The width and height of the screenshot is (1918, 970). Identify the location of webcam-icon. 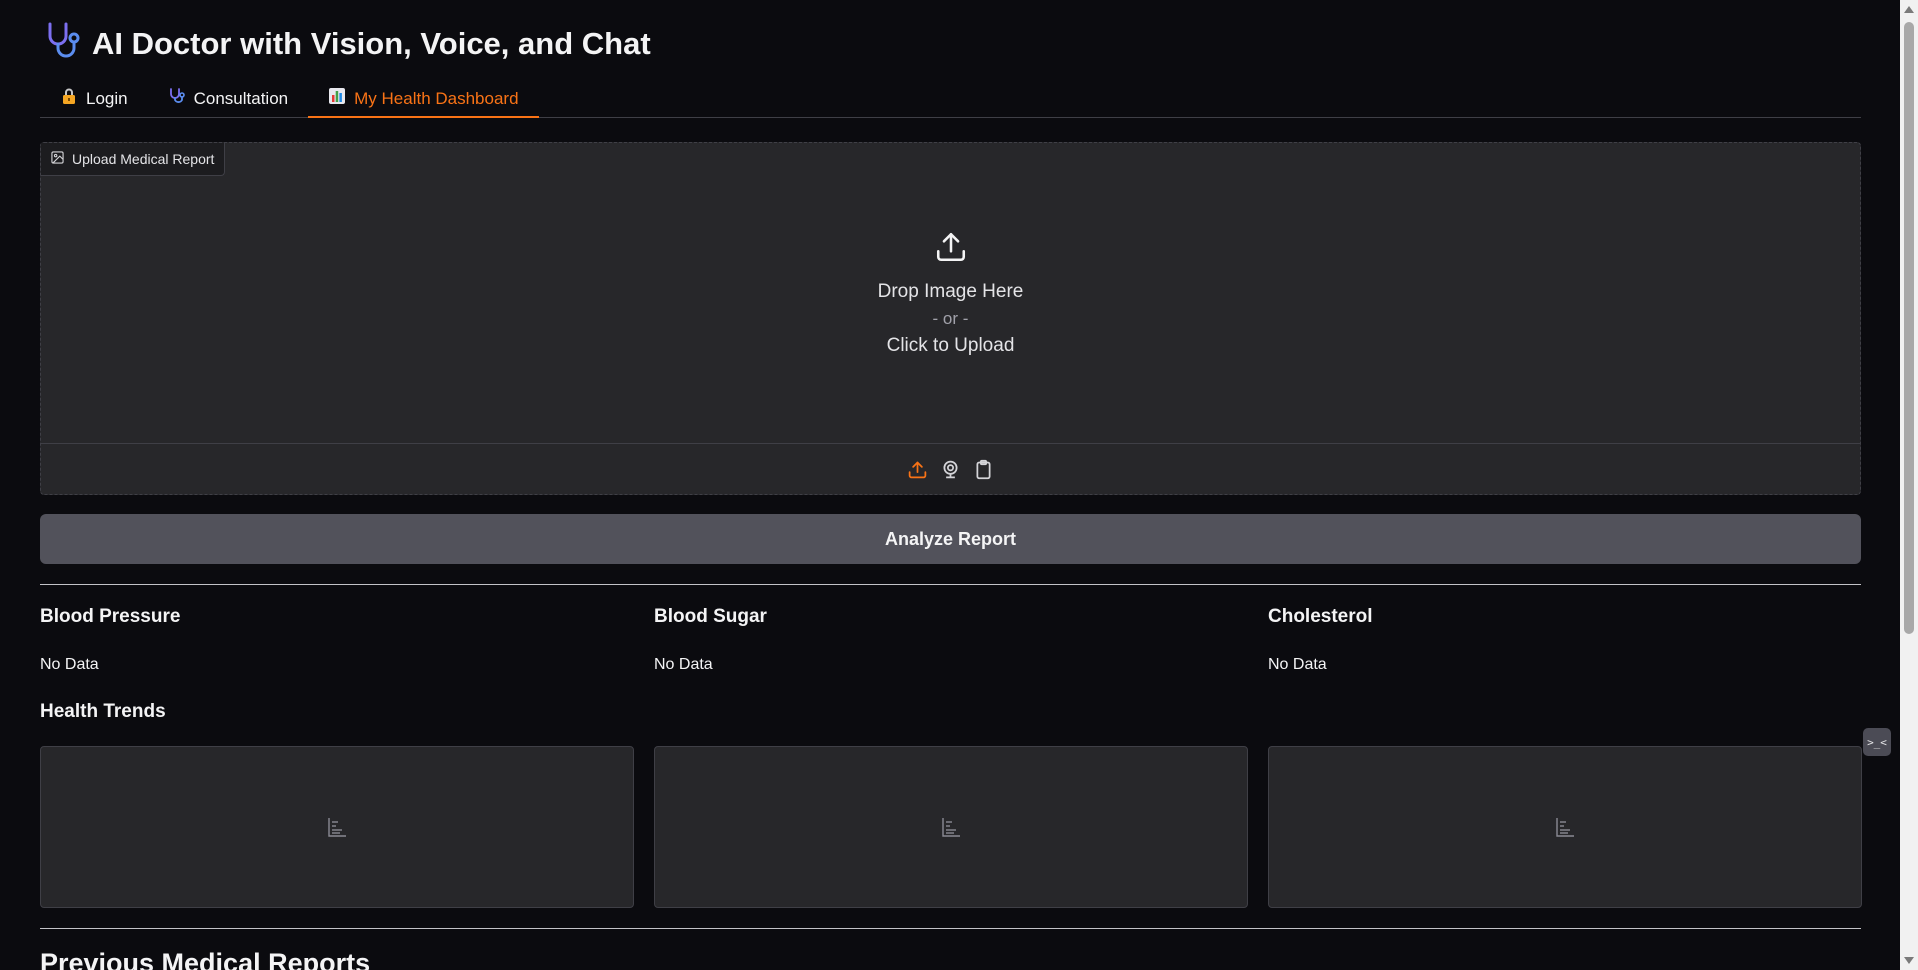
(950, 469).